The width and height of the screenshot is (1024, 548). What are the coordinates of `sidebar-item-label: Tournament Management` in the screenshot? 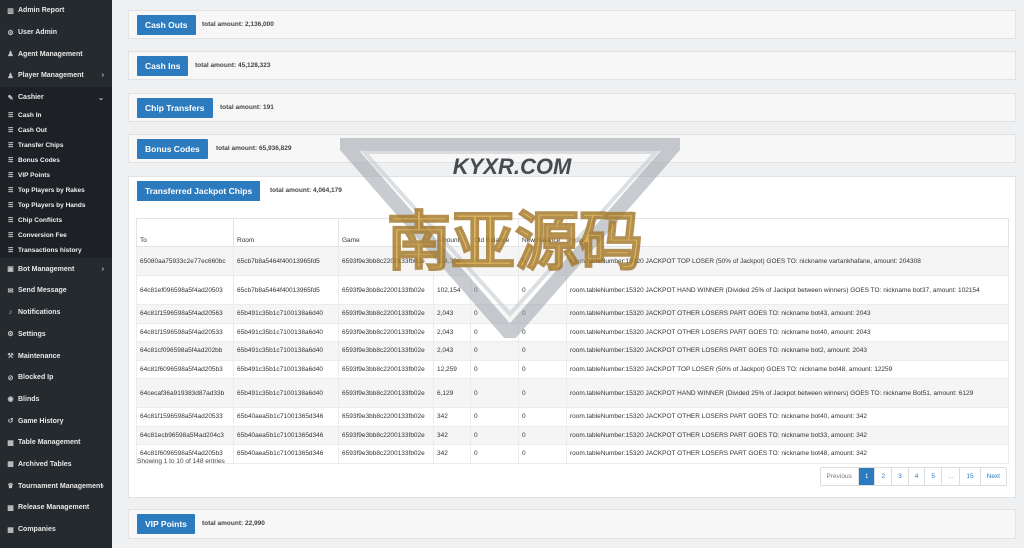 It's located at (60, 486).